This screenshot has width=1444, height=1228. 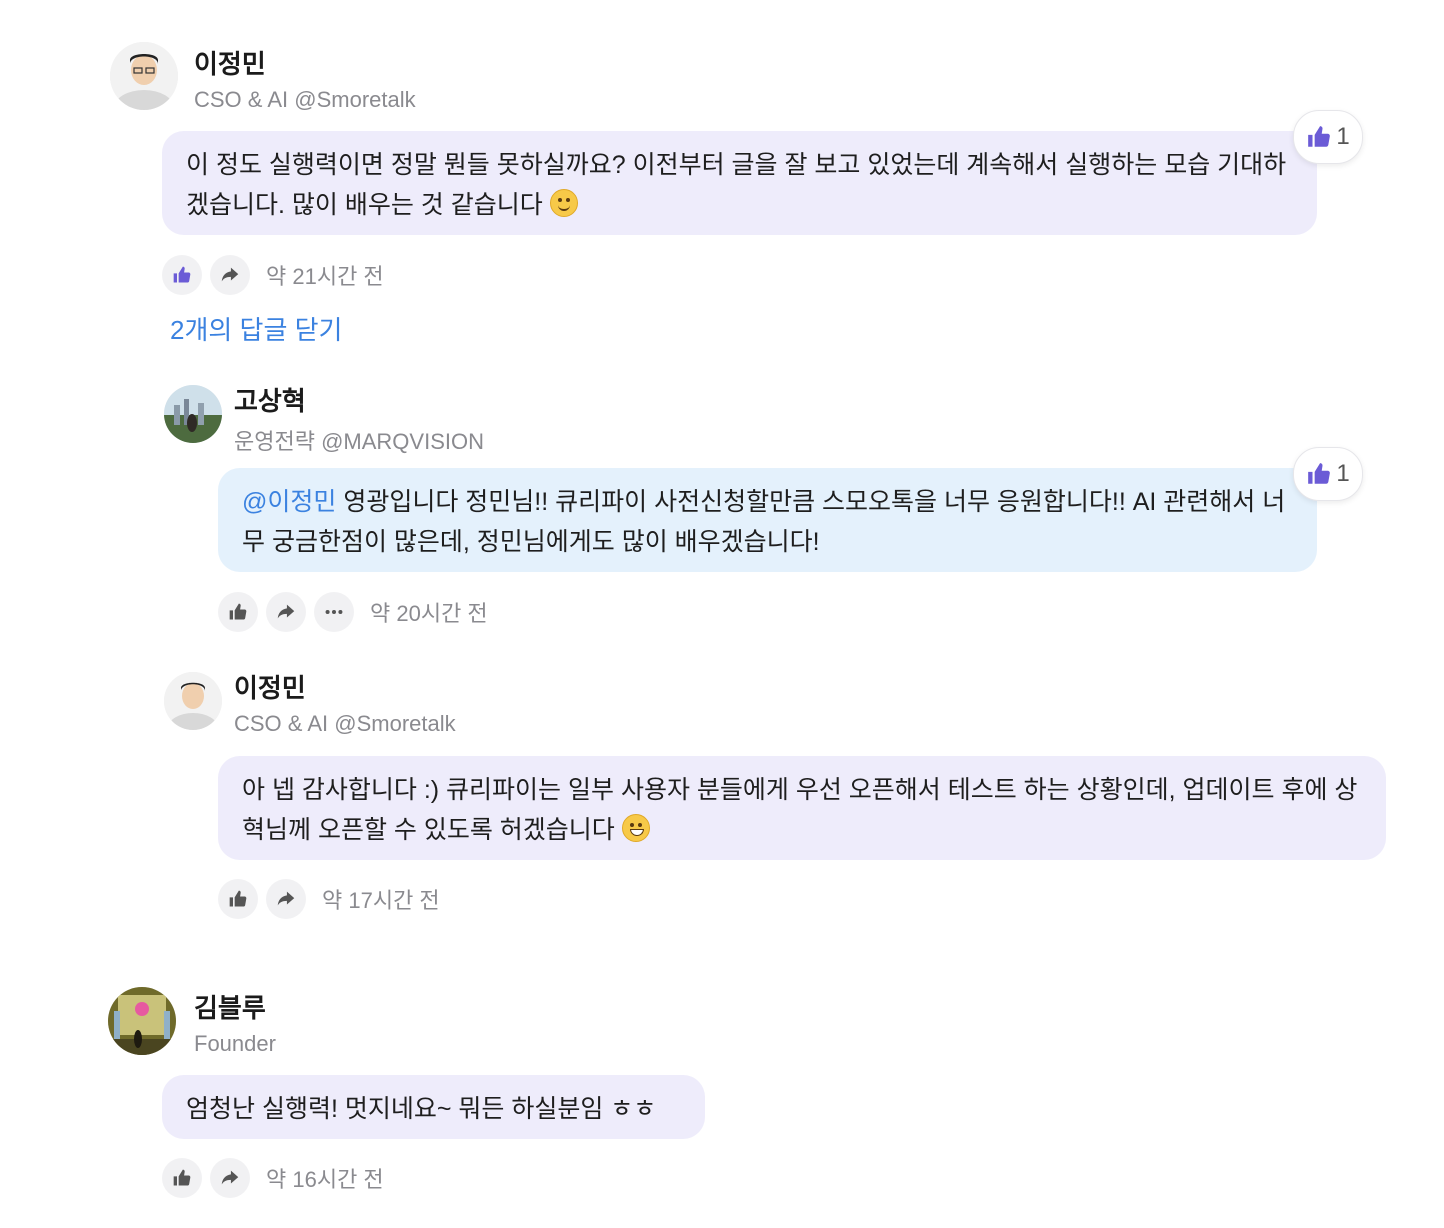 What do you see at coordinates (142, 1021) in the screenshot?
I see `avatar` at bounding box center [142, 1021].